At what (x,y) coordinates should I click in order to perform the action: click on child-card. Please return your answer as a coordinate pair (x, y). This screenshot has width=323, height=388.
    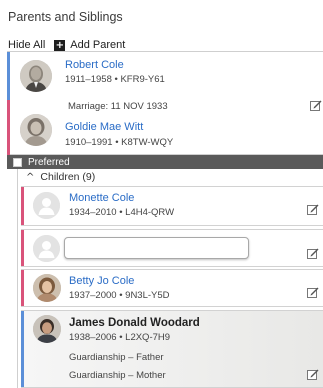
    Looking at the image, I should click on (172, 248).